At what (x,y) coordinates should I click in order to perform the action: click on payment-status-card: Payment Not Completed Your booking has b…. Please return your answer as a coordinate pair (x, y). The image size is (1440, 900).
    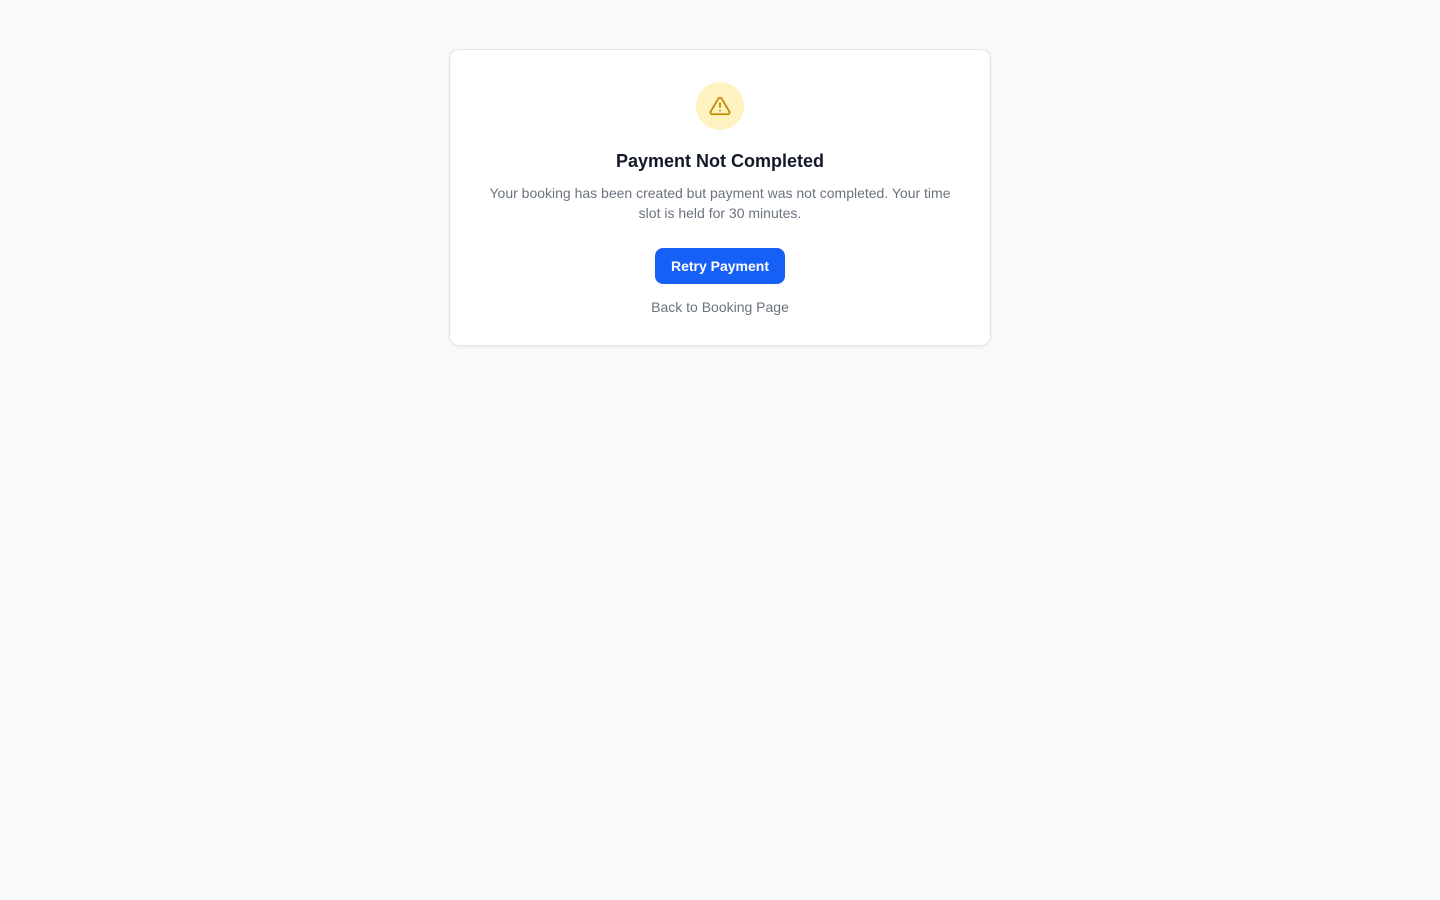
    Looking at the image, I should click on (720, 197).